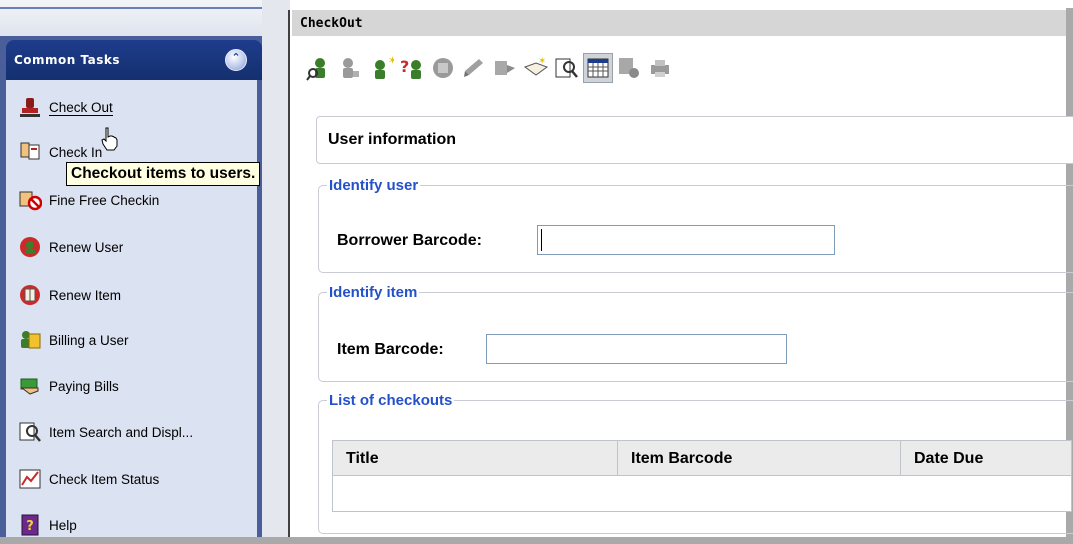 The height and width of the screenshot is (544, 1073). What do you see at coordinates (694, 140) in the screenshot?
I see `user-information-header: User information` at bounding box center [694, 140].